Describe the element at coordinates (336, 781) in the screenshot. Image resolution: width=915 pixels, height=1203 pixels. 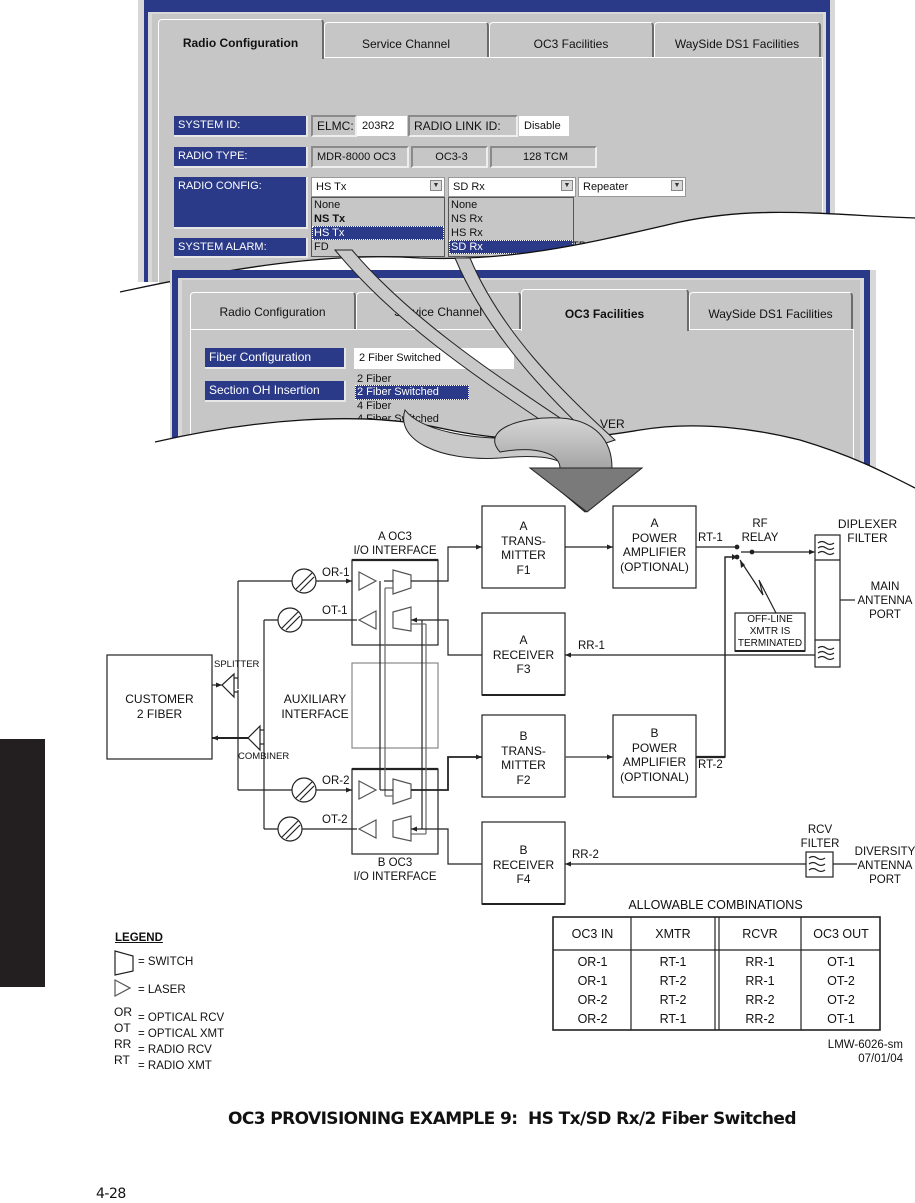
I see `or2-label: OR-2` at that location.